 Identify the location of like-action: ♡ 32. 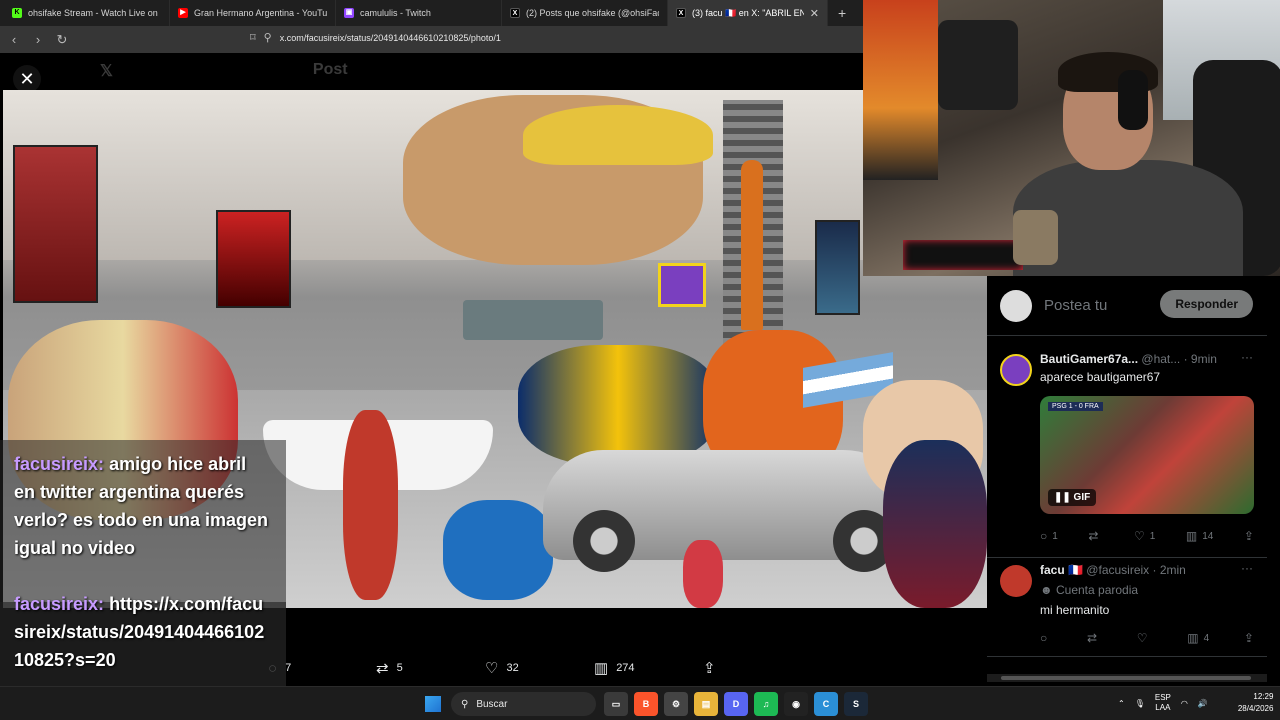
(502, 668).